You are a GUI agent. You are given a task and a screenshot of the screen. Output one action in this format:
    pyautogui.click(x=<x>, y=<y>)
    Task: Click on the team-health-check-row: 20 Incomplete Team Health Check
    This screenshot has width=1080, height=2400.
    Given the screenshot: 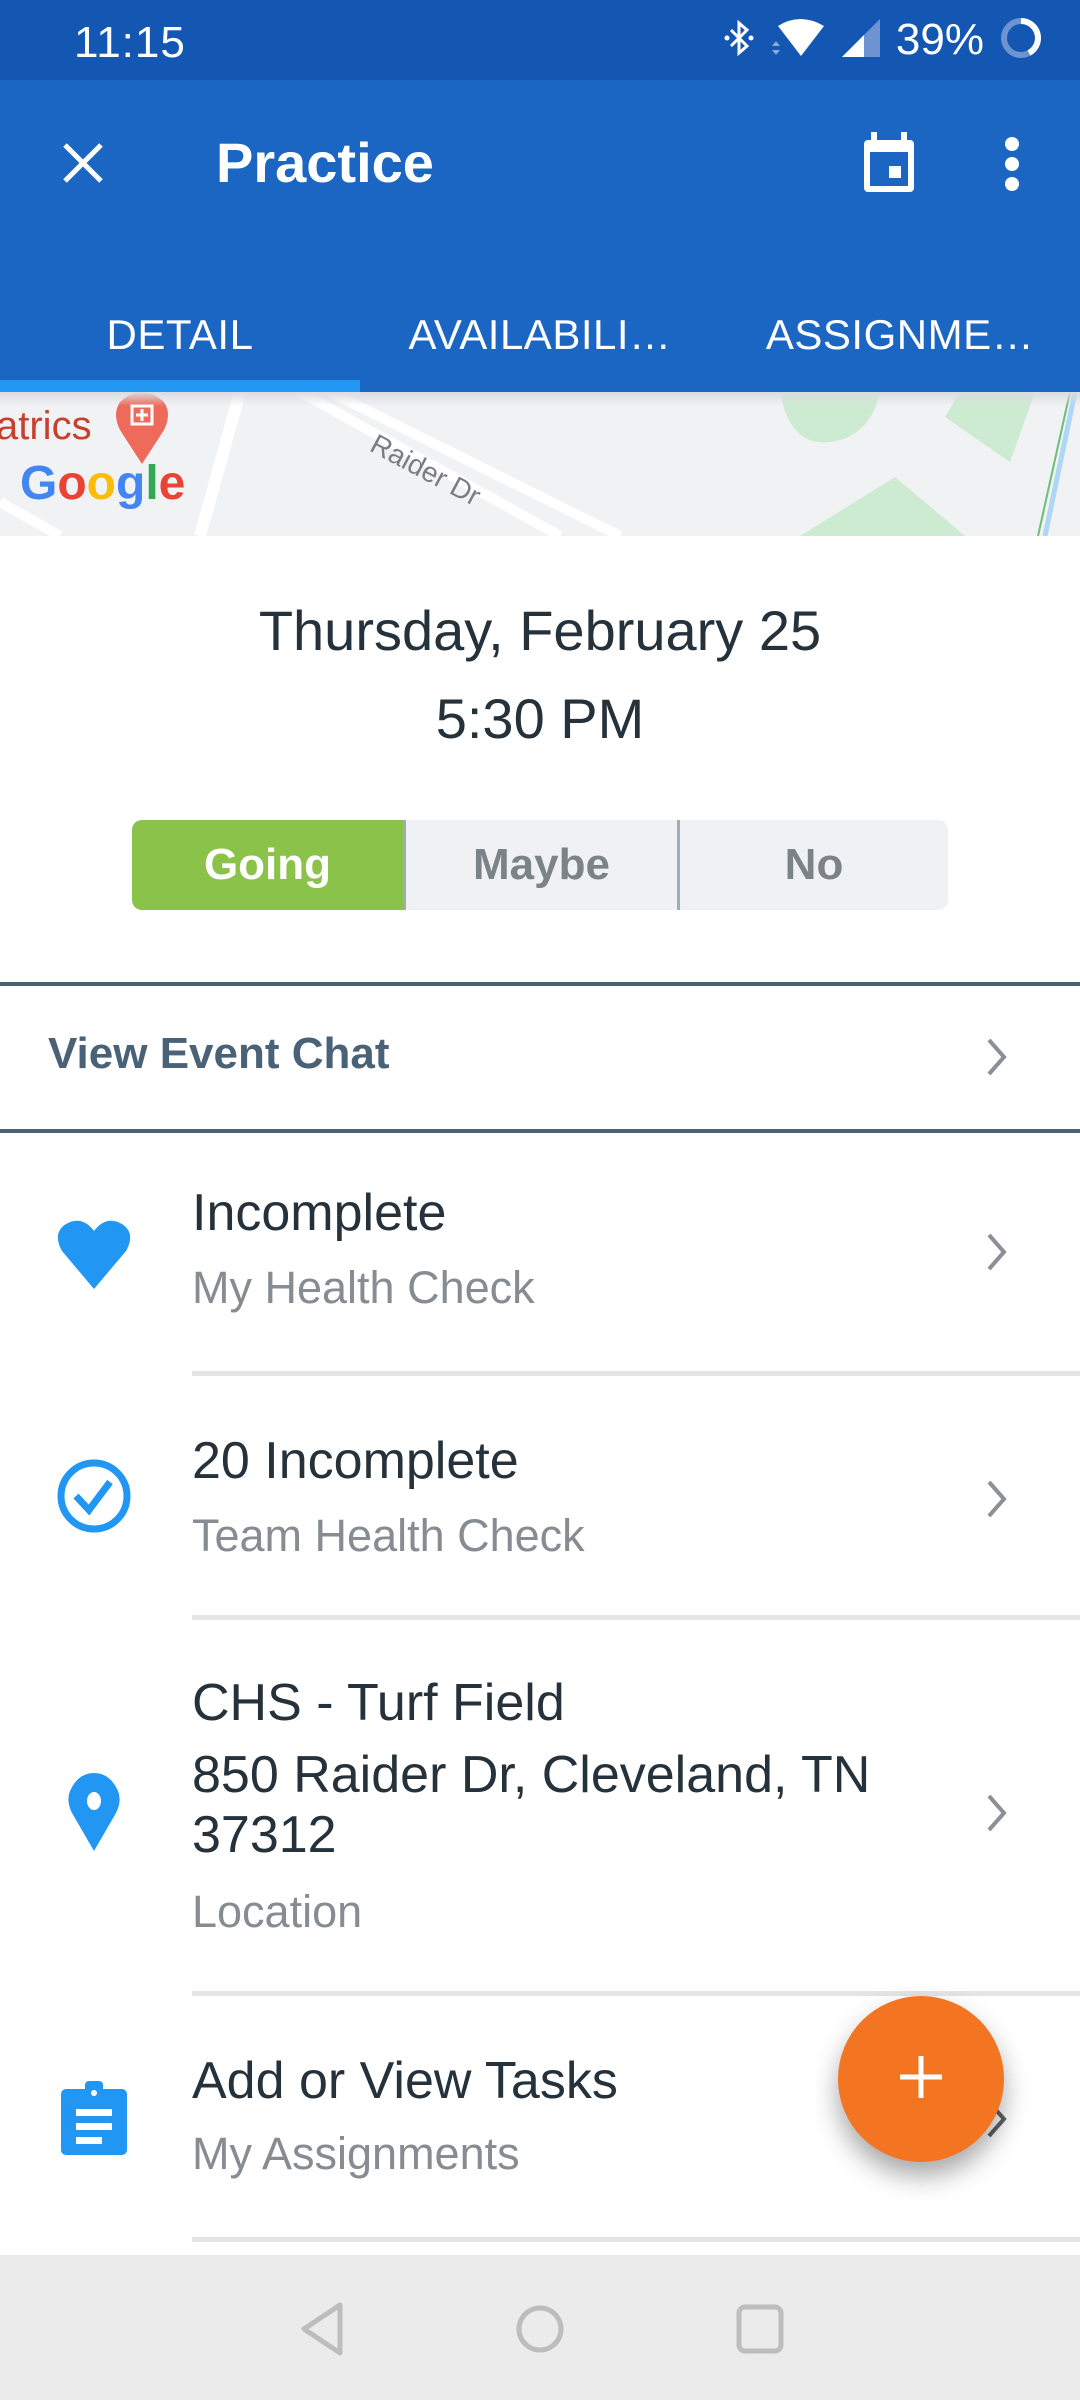 What is the action you would take?
    pyautogui.click(x=540, y=1496)
    